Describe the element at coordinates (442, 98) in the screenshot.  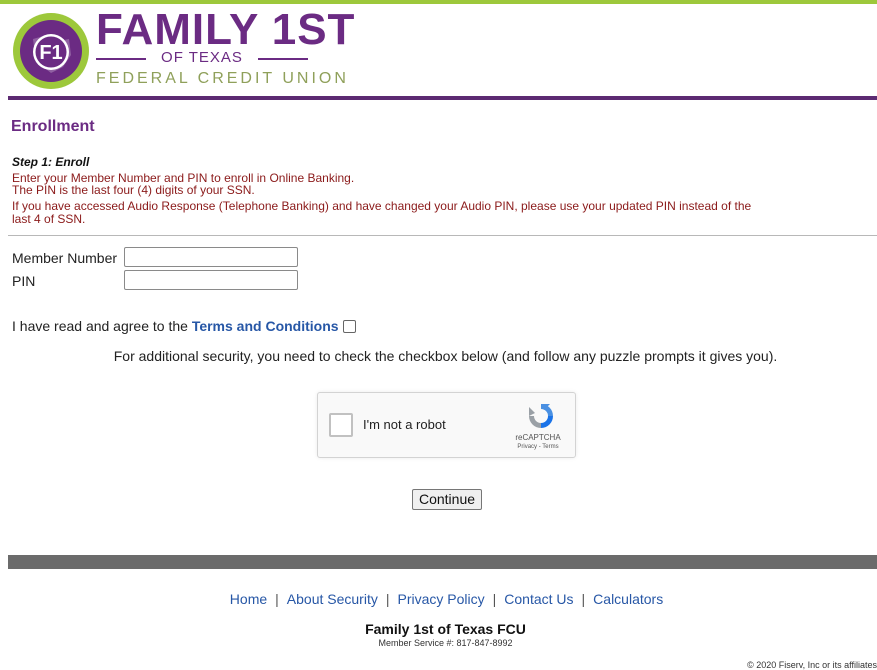
I see `header-divider` at that location.